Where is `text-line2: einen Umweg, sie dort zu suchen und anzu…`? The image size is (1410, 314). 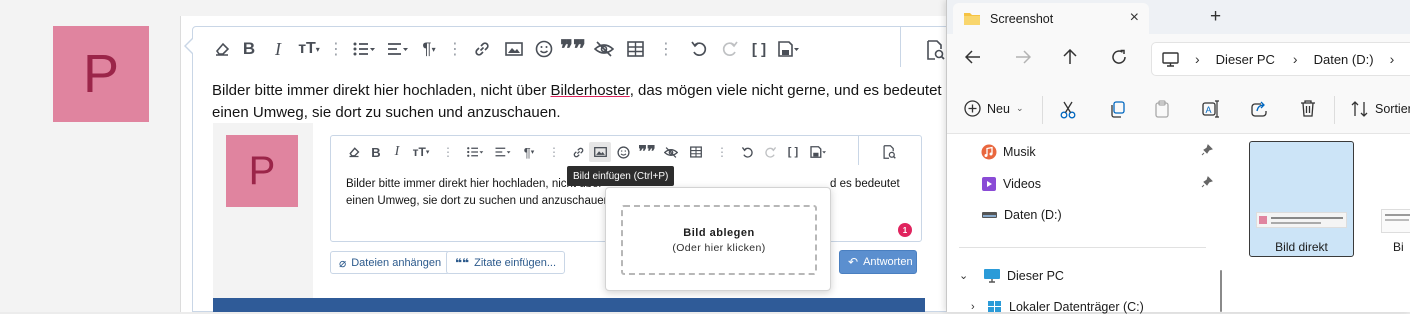 text-line2: einen Umweg, sie dort zu suchen und anzu… is located at coordinates (386, 112).